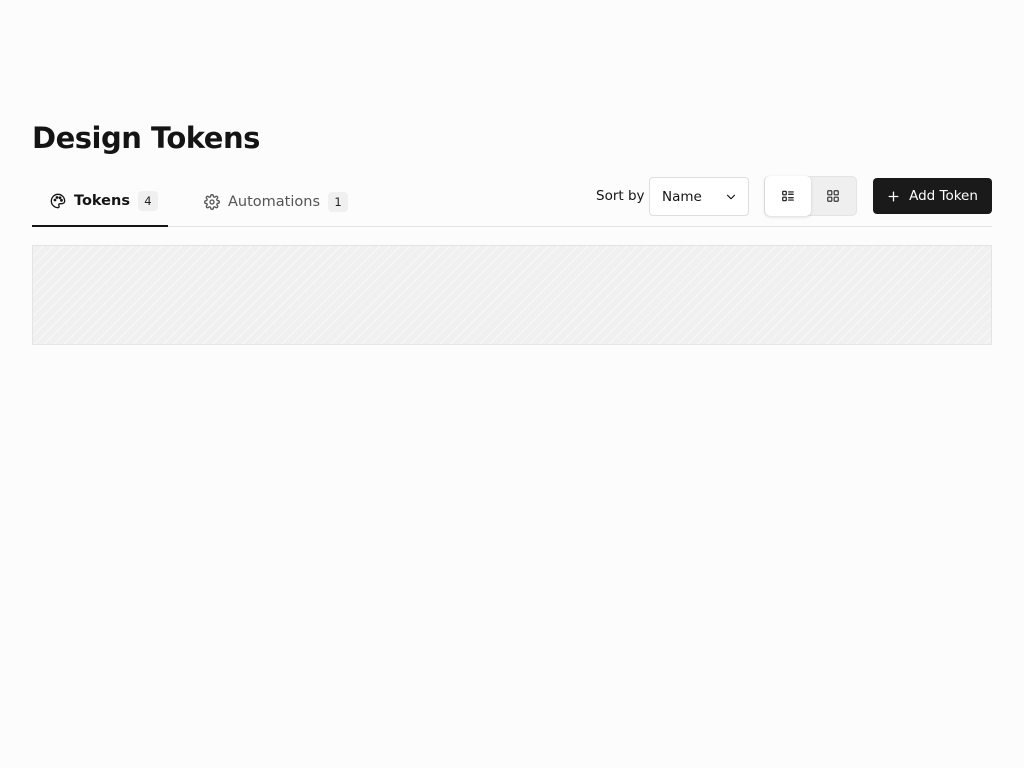 The image size is (1024, 768). I want to click on list-view-icon, so click(788, 196).